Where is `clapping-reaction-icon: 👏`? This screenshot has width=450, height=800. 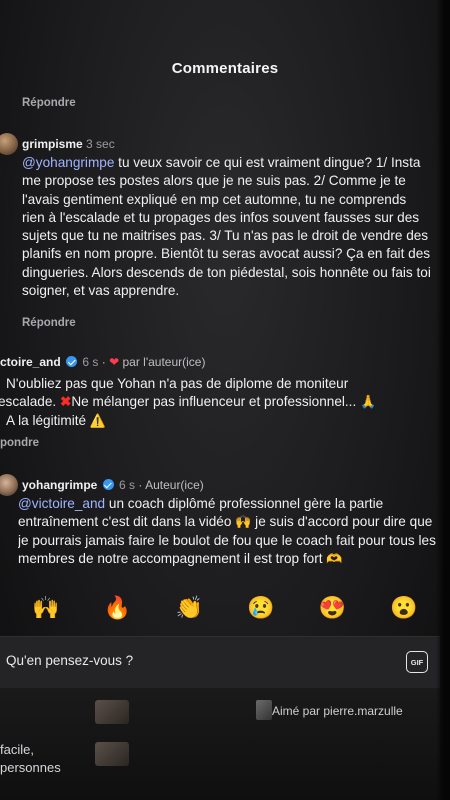
clapping-reaction-icon: 👏 is located at coordinates (189, 608).